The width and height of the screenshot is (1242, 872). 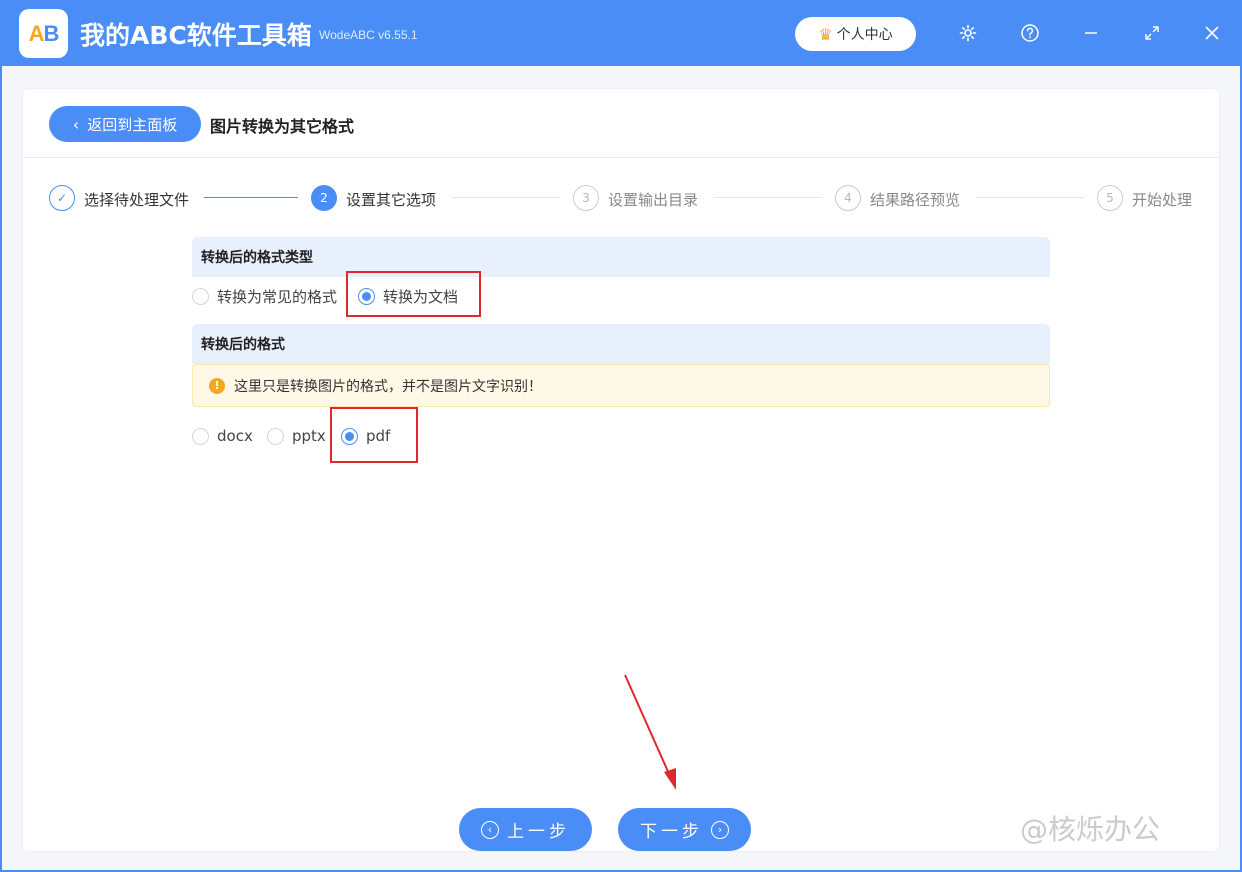 What do you see at coordinates (490, 829) in the screenshot?
I see `arrow-left-circle-icon: ‹` at bounding box center [490, 829].